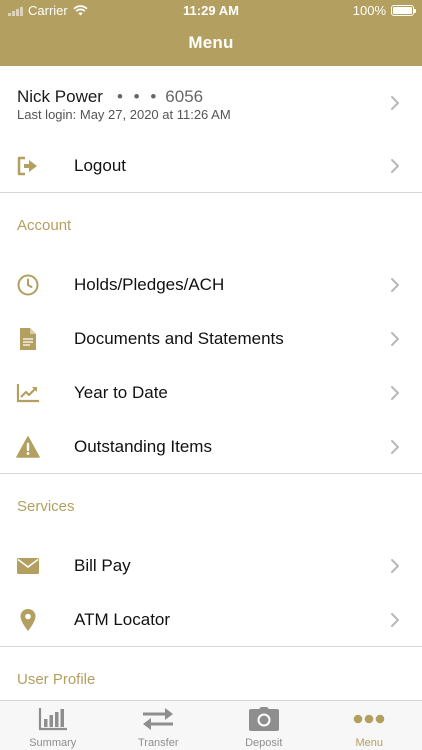 The image size is (422, 750). What do you see at coordinates (100, 165) in the screenshot?
I see `logout-label: Logout` at bounding box center [100, 165].